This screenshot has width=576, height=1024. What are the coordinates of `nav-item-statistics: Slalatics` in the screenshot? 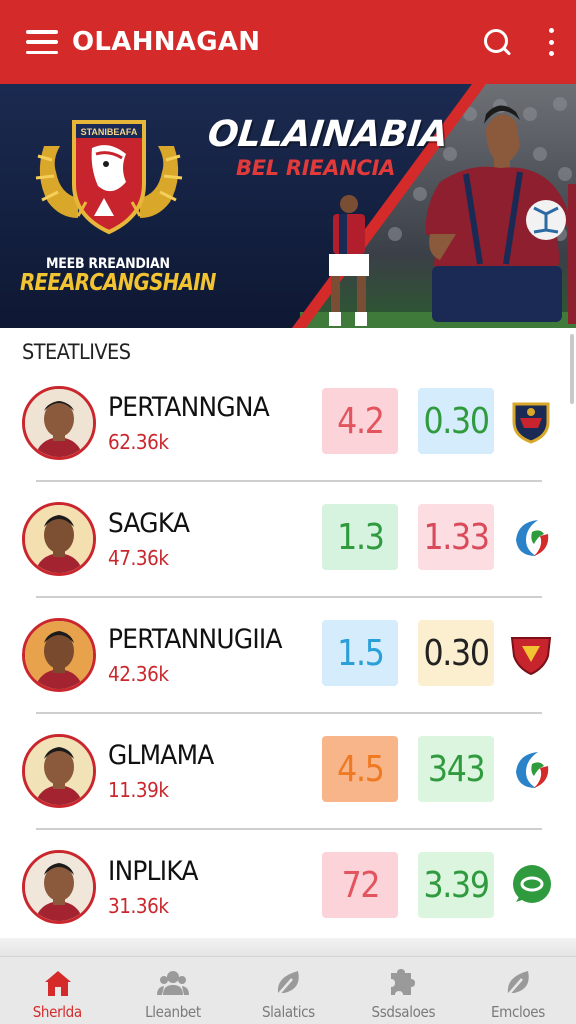 It's located at (287, 990).